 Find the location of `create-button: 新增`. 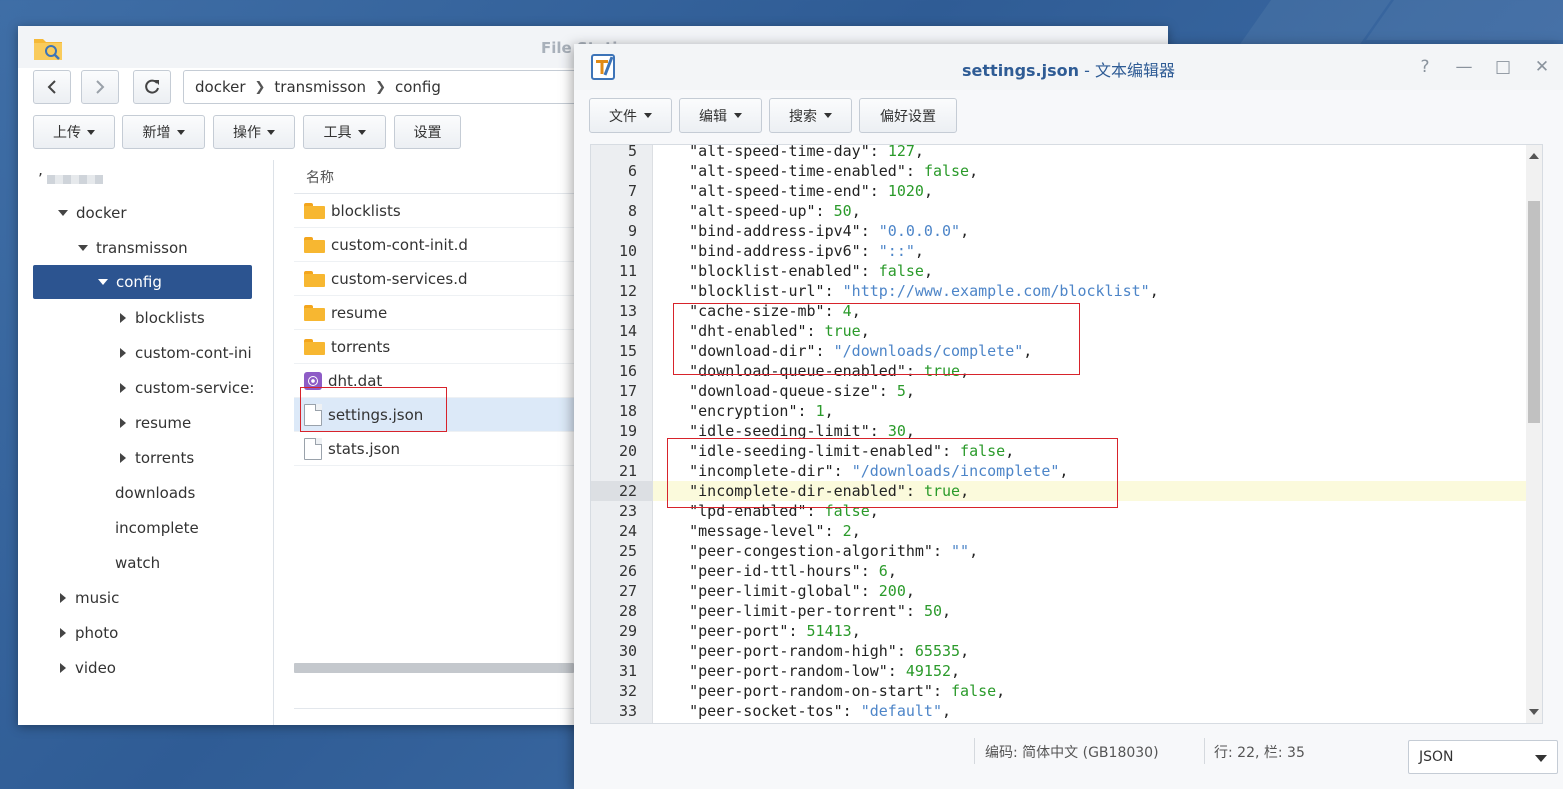

create-button: 新增 is located at coordinates (163, 132).